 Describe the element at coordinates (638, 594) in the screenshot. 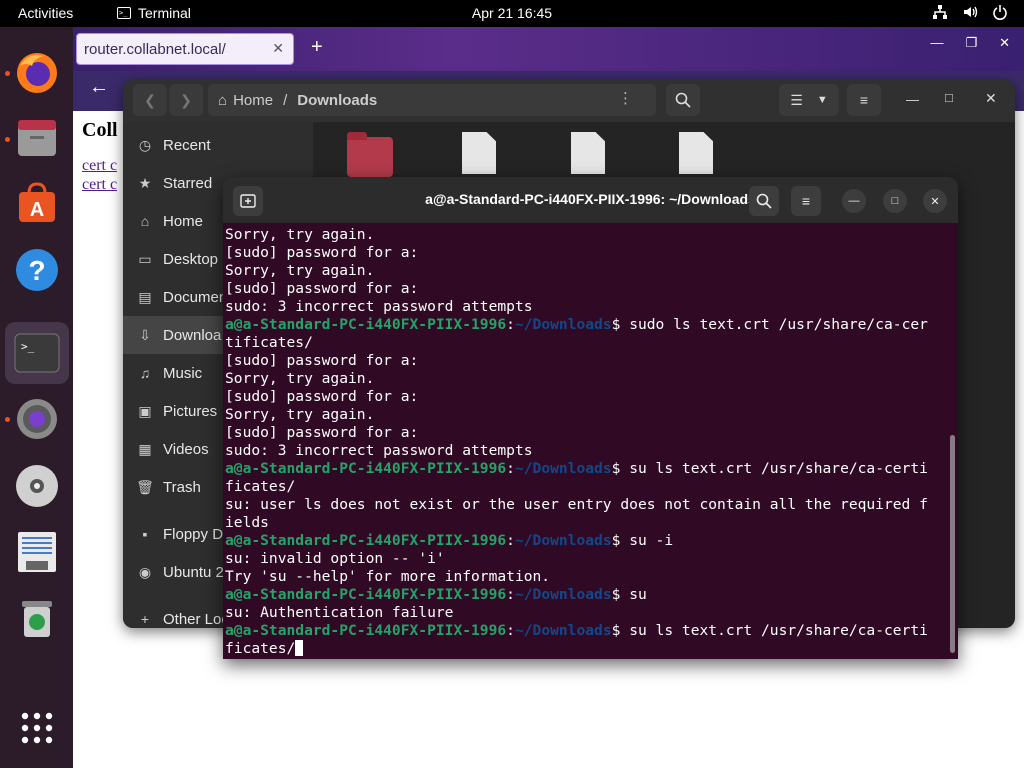

I see `terminal-command: su` at that location.